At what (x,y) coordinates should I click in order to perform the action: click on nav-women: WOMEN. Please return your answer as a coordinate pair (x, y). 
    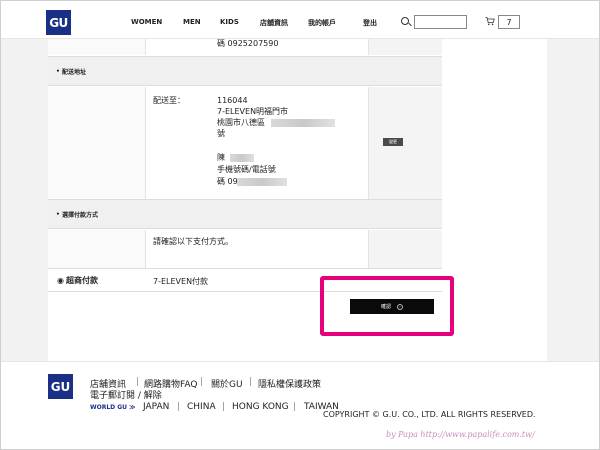
    Looking at the image, I should click on (146, 22).